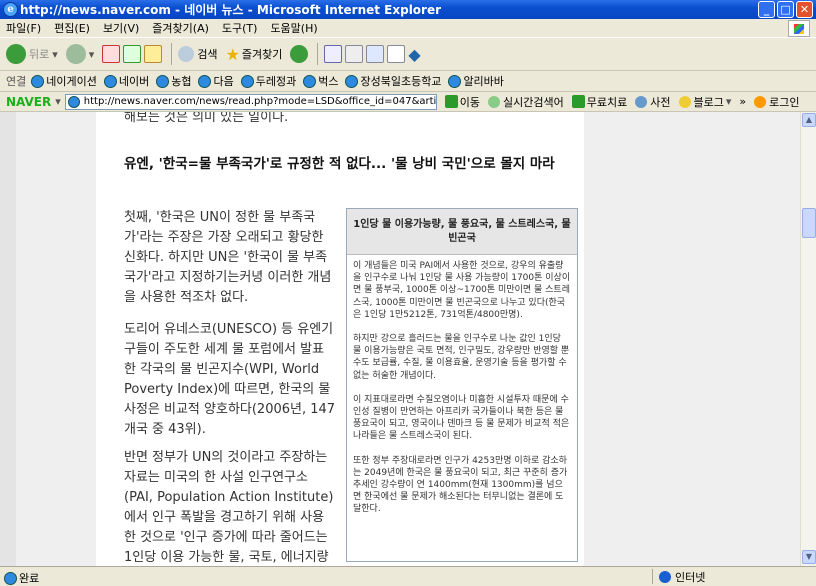 This screenshot has width=816, height=586. I want to click on link-item: 벅스, so click(320, 81).